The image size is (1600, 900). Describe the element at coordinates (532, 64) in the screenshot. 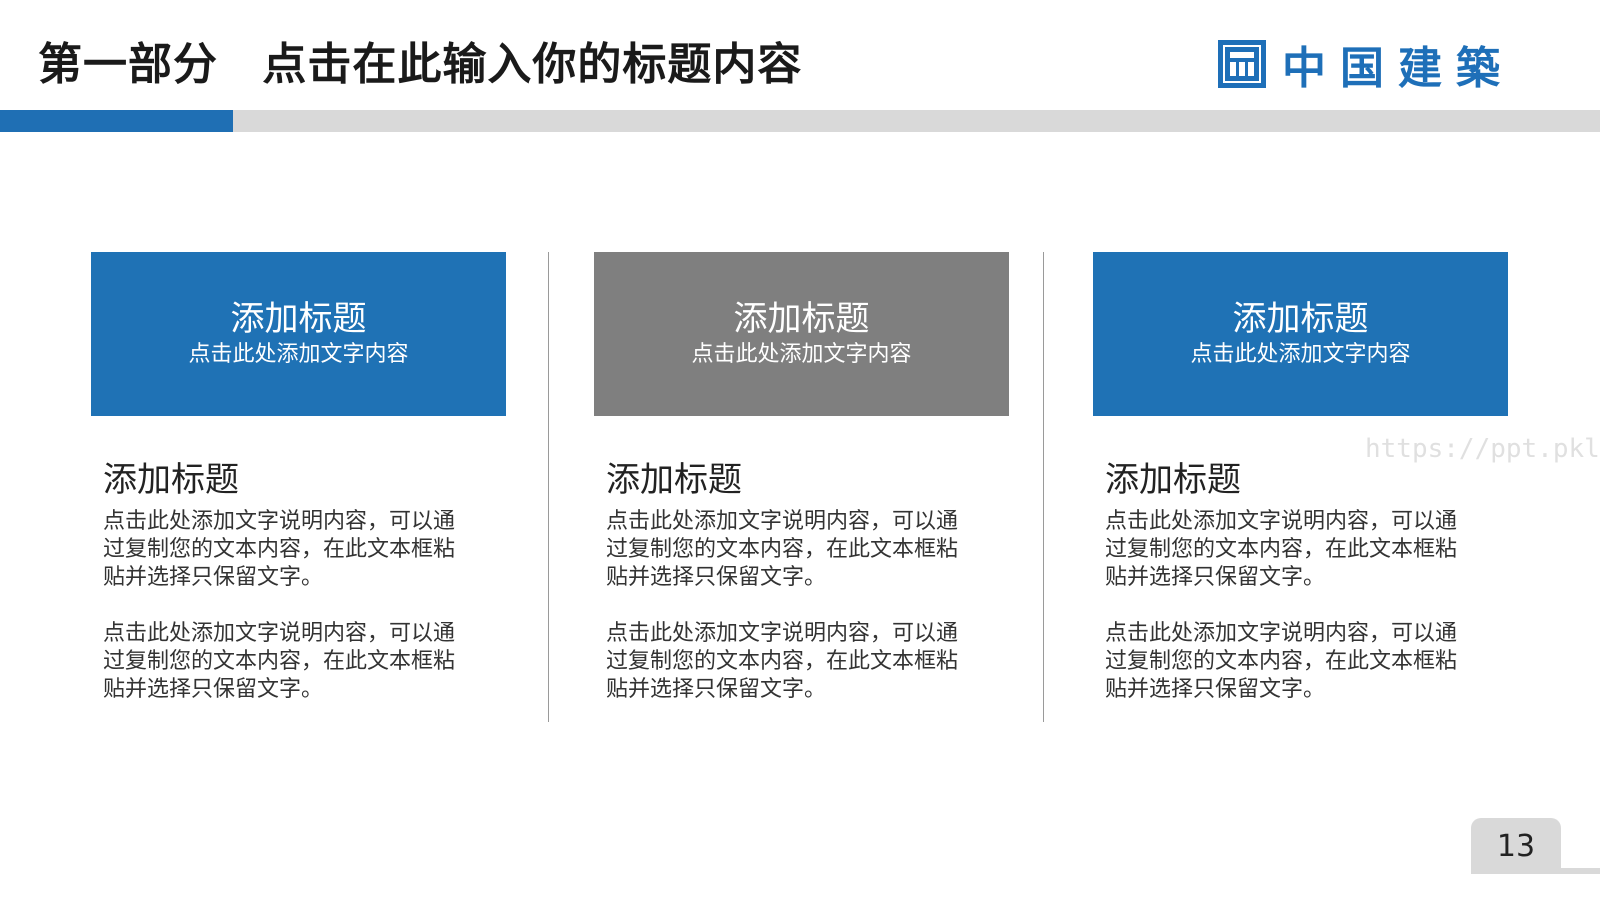

I see `title-text: 点击在此输入你的标题内容` at that location.